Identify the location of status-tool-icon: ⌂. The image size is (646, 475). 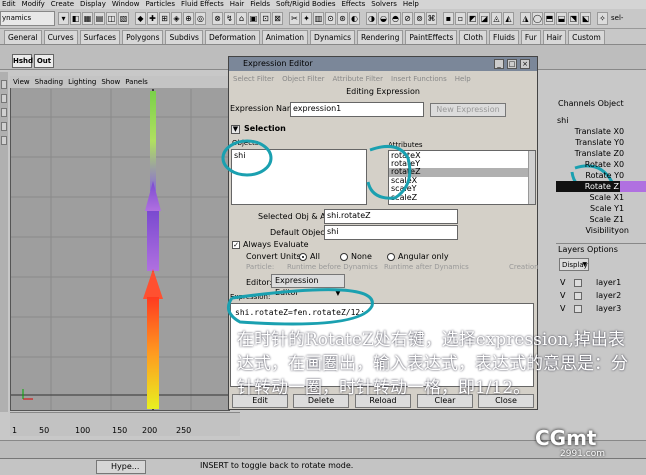
(241, 18).